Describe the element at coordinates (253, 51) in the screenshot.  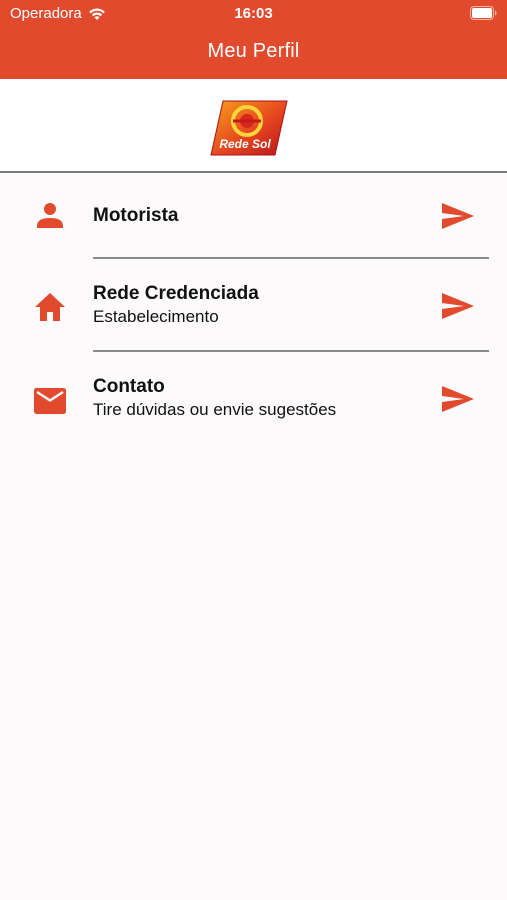
I see `page-title: Meu Perfil` at that location.